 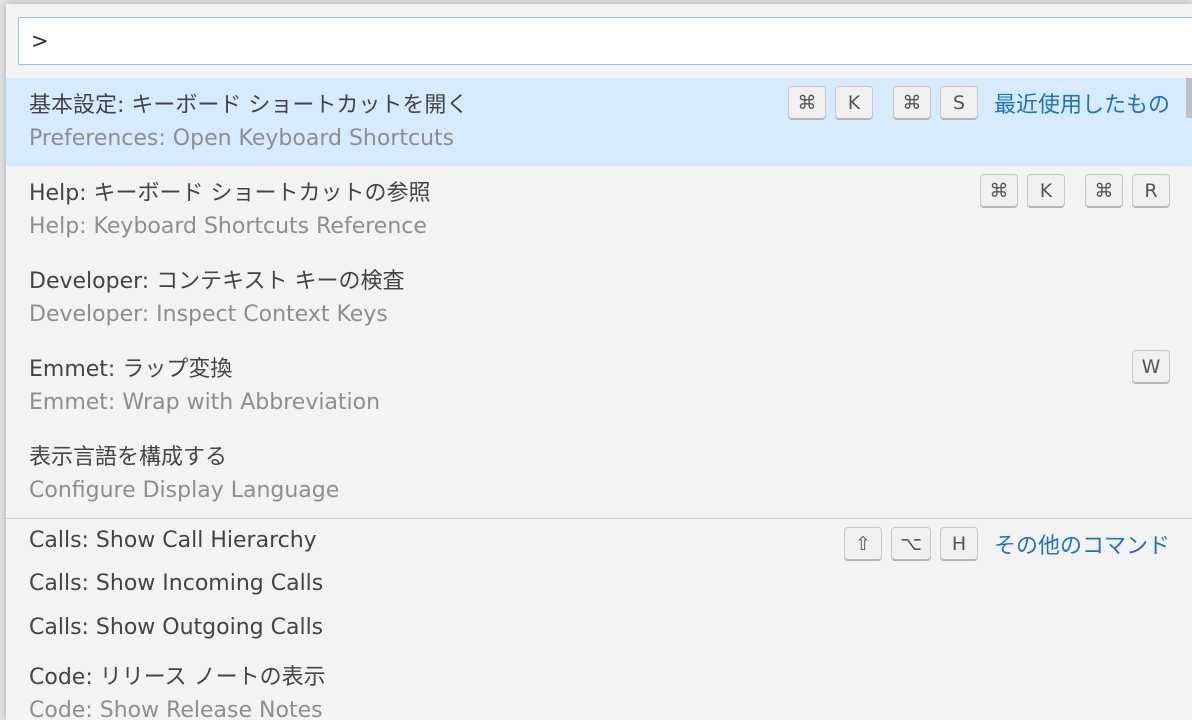 What do you see at coordinates (935, 103) in the screenshot?
I see `keybinding-chord: ⌘ S` at bounding box center [935, 103].